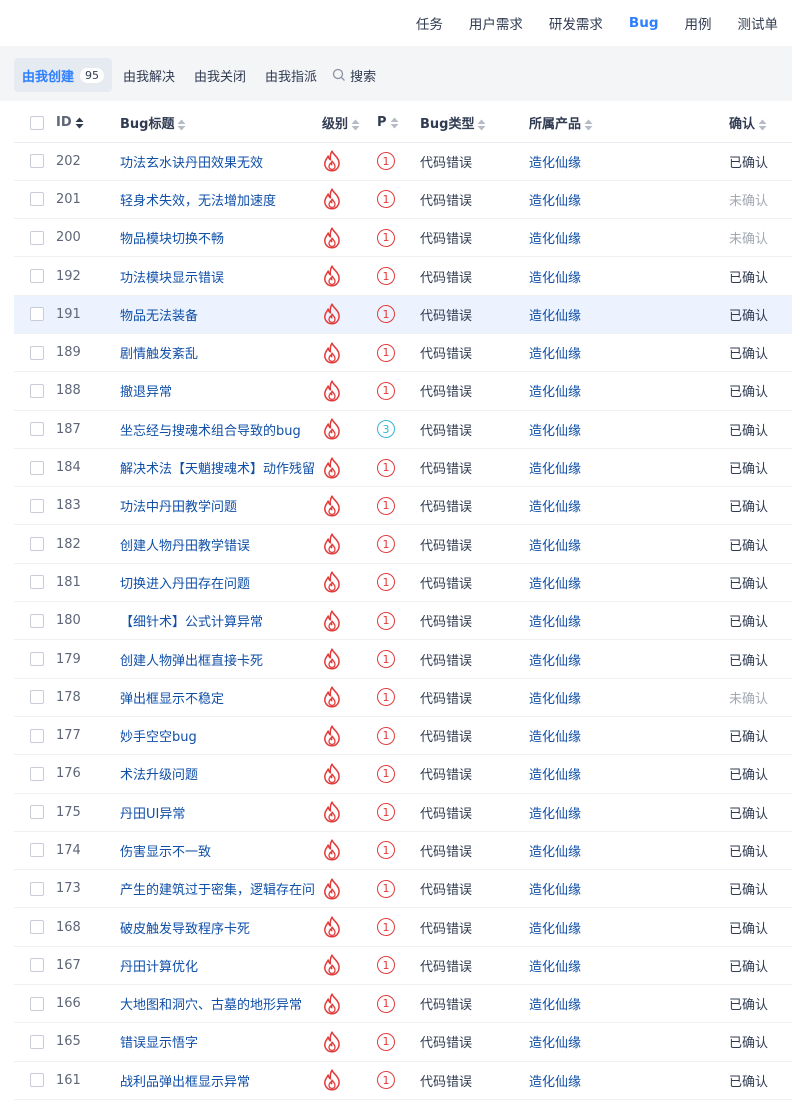  What do you see at coordinates (403, 238) in the screenshot?
I see `table-row: 200 物品模块切换不畅 1 代码错误 造化仙缘 未确认` at bounding box center [403, 238].